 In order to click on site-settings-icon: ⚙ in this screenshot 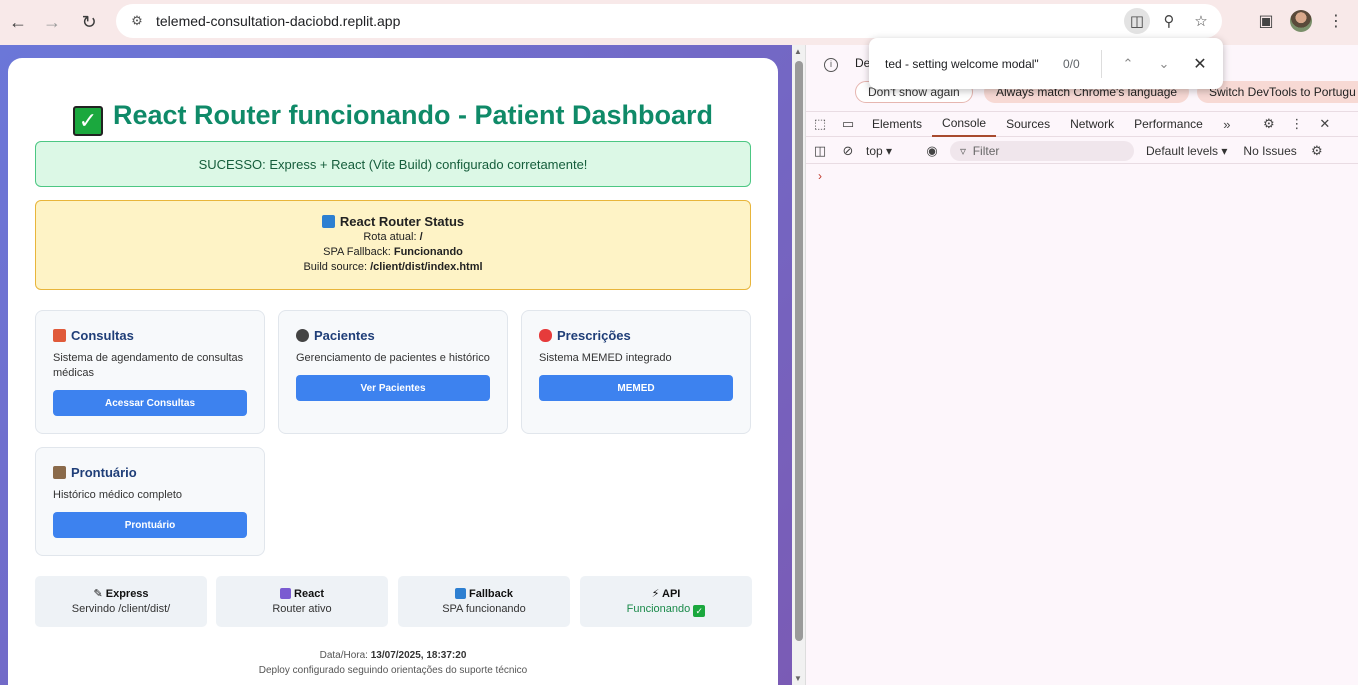, I will do `click(137, 21)`.